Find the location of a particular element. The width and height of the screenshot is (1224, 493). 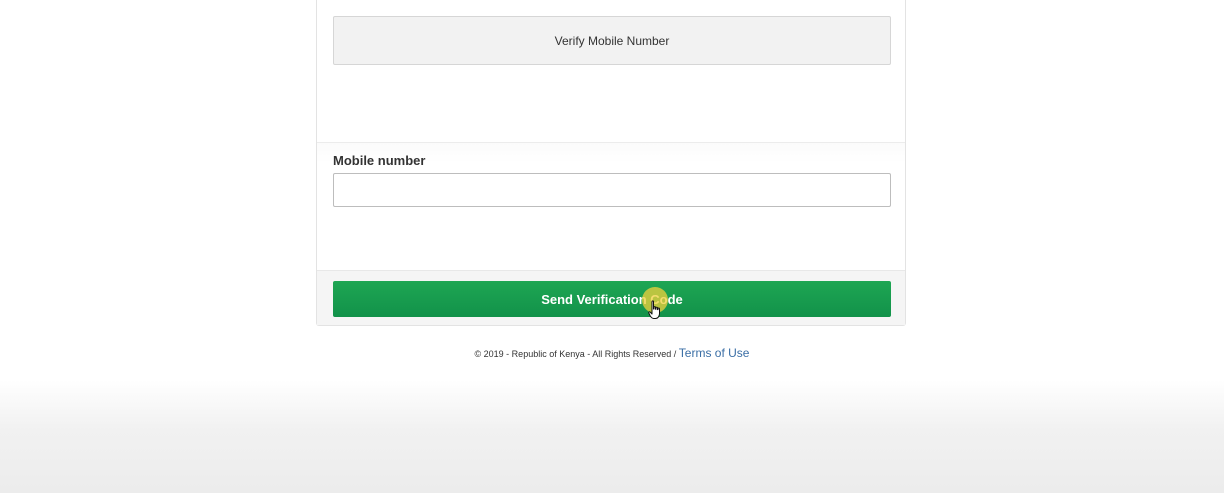

mobile-number-input is located at coordinates (612, 190).